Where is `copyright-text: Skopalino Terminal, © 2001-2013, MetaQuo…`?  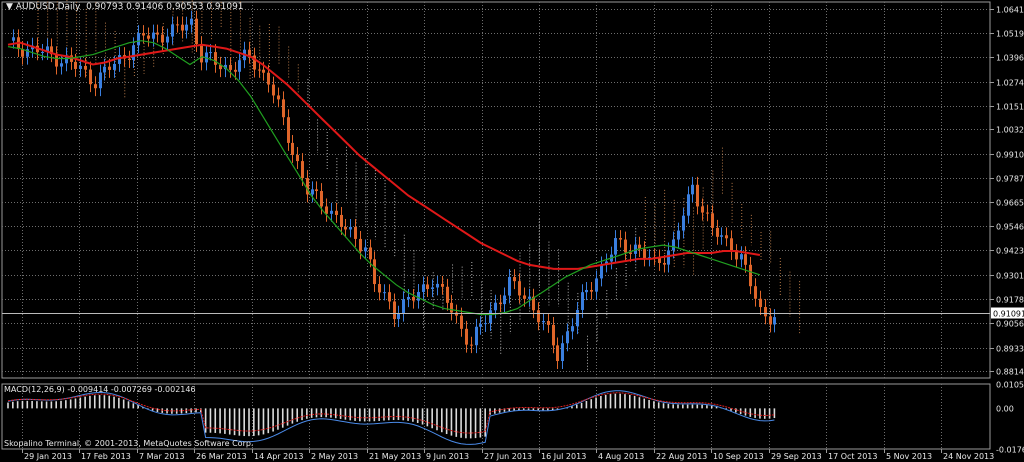 copyright-text: Skopalino Terminal, © 2001-2013, MetaQuo… is located at coordinates (129, 443).